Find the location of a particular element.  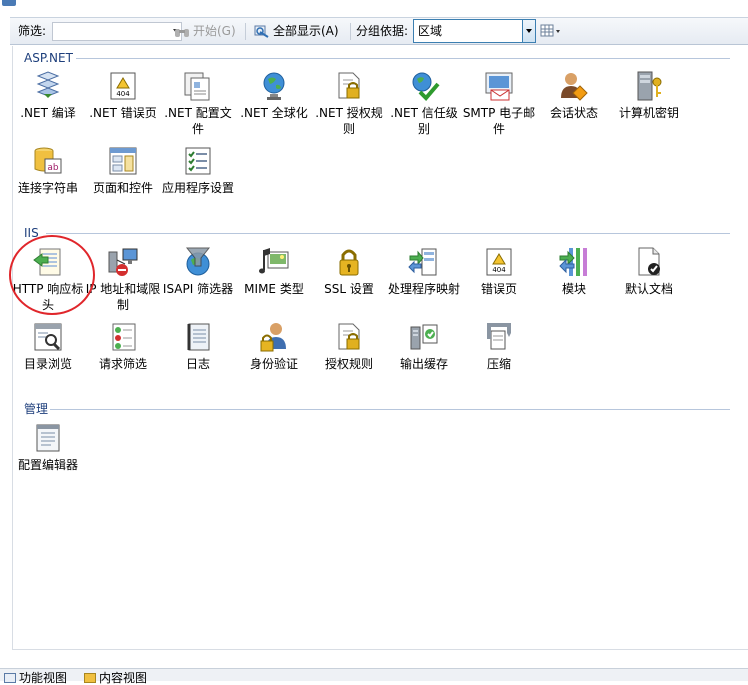

dotnet-error-pages-icon: 404 is located at coordinates (123, 86).